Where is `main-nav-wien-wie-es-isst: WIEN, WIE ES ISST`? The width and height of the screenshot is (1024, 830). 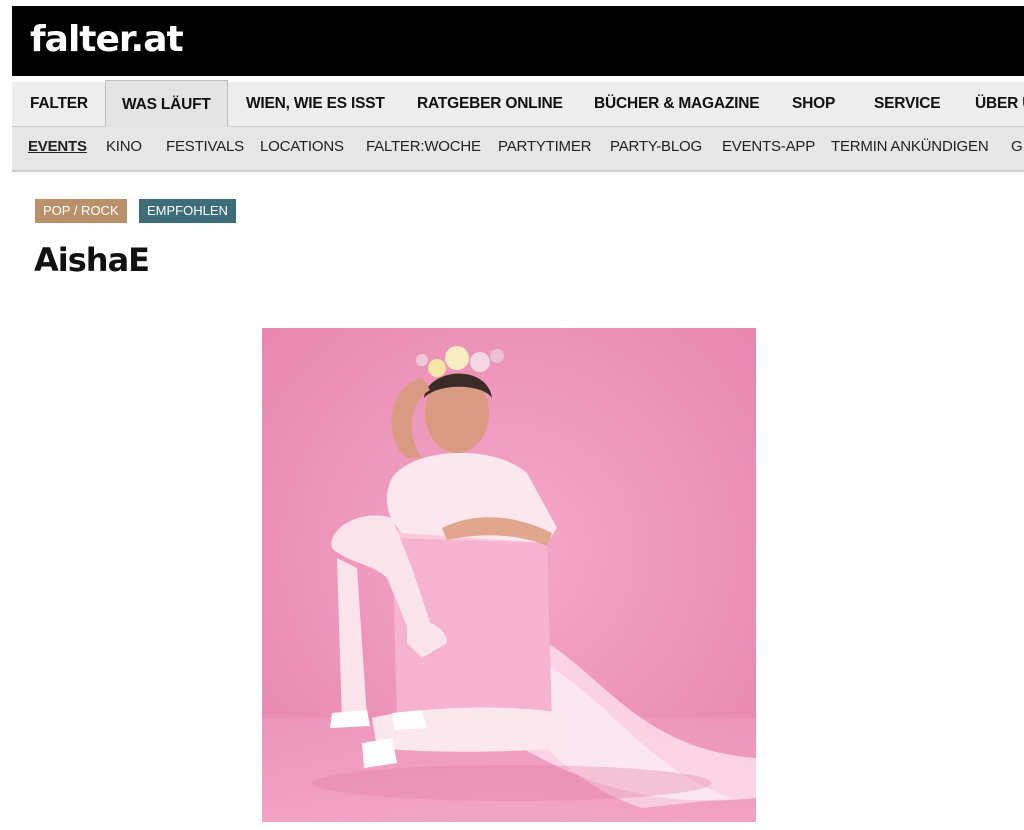
main-nav-wien-wie-es-isst: WIEN, WIE ES ISST is located at coordinates (315, 104).